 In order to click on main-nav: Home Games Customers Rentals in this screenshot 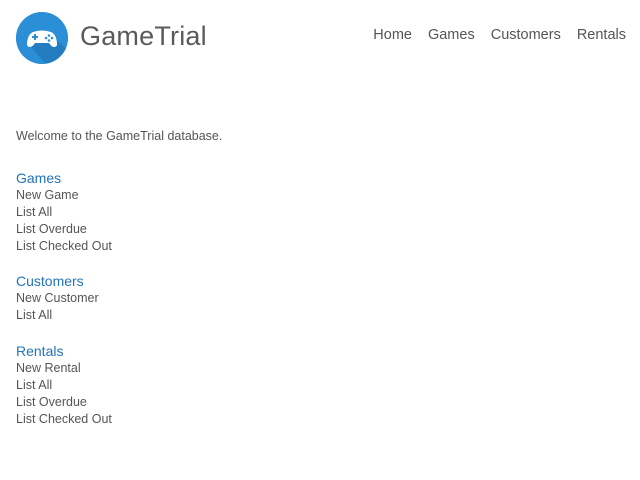, I will do `click(491, 35)`.